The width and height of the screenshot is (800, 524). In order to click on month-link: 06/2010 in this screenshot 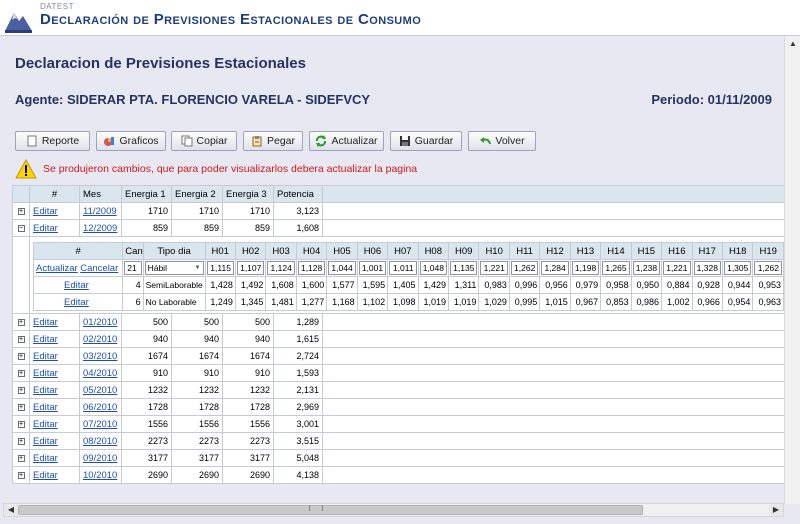, I will do `click(100, 407)`.